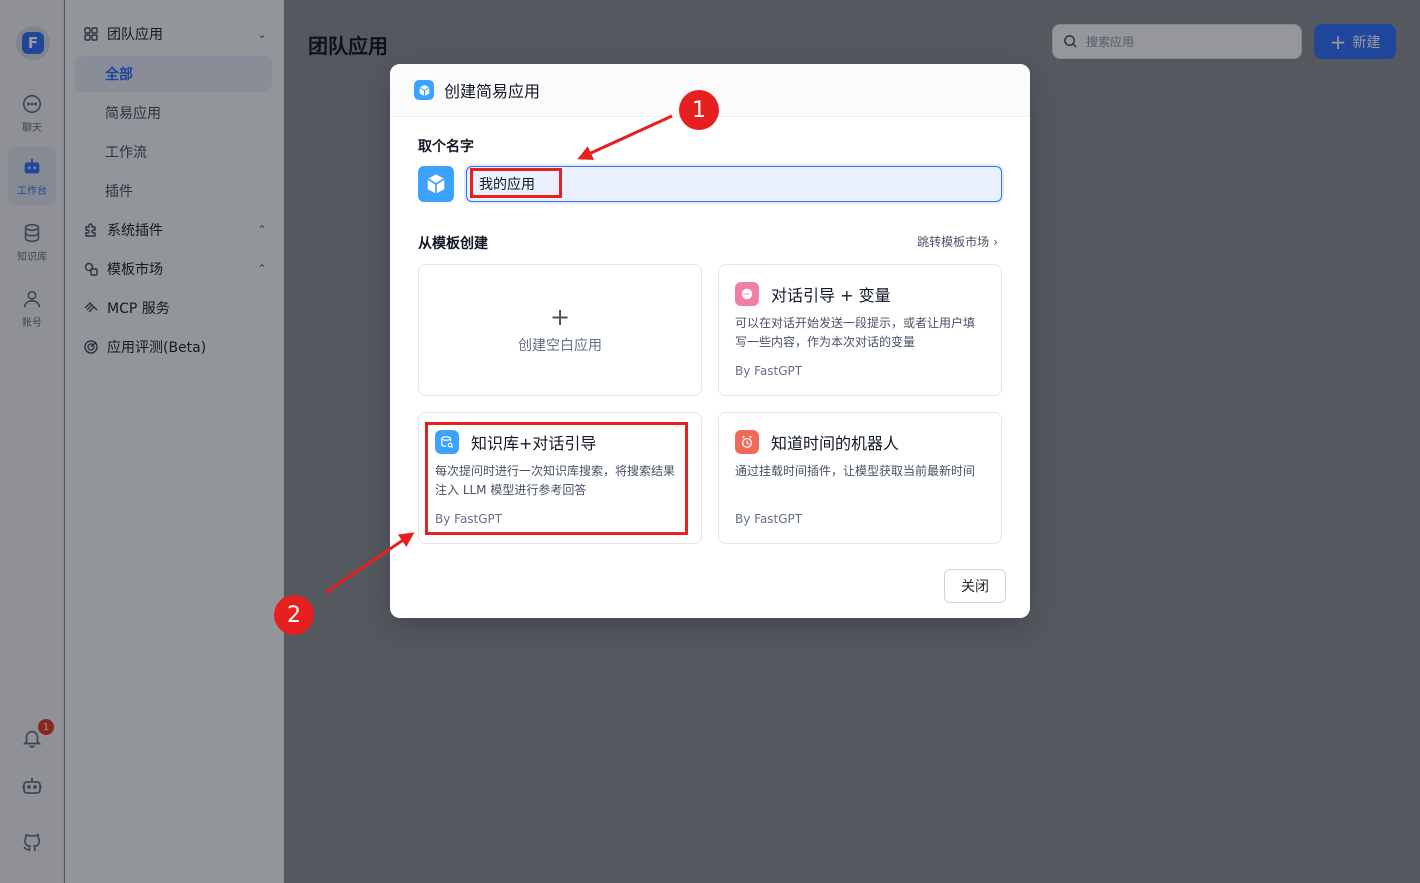  Describe the element at coordinates (560, 317) in the screenshot. I see `plus-icon: +` at that location.